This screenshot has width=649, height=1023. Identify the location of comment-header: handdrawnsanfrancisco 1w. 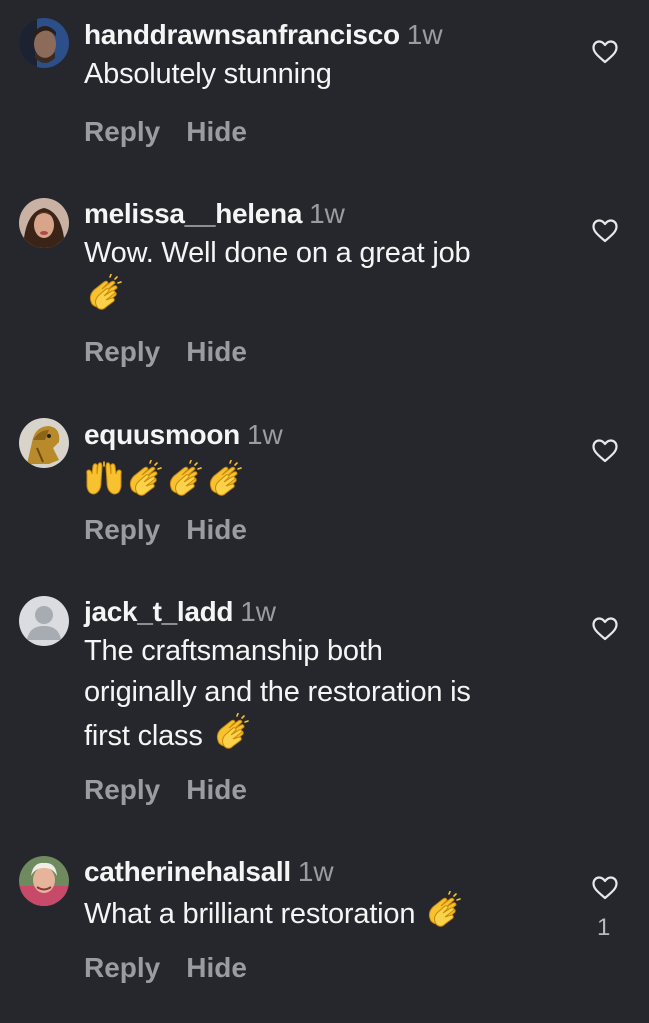
(321, 35).